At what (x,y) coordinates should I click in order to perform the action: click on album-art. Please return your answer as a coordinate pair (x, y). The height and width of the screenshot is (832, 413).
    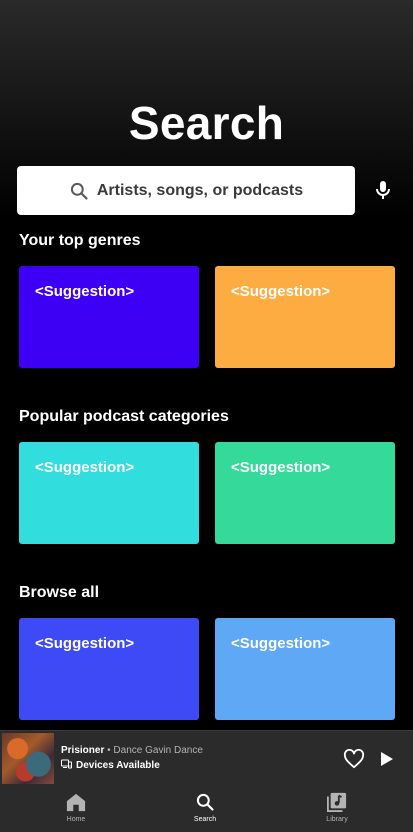
    Looking at the image, I should click on (28, 759).